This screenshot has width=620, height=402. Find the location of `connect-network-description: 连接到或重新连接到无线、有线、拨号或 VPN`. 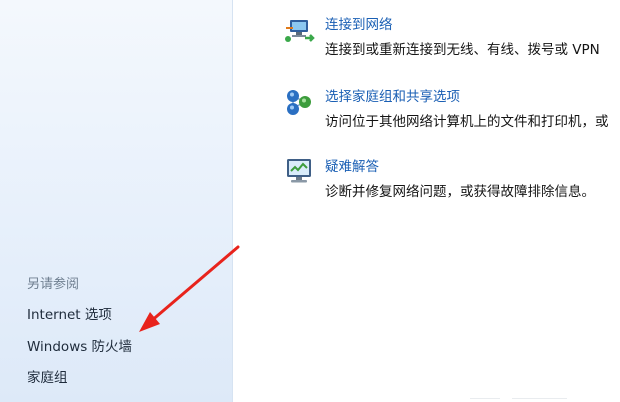

connect-network-description: 连接到或重新连接到无线、有线、拨号或 VPN is located at coordinates (462, 50).